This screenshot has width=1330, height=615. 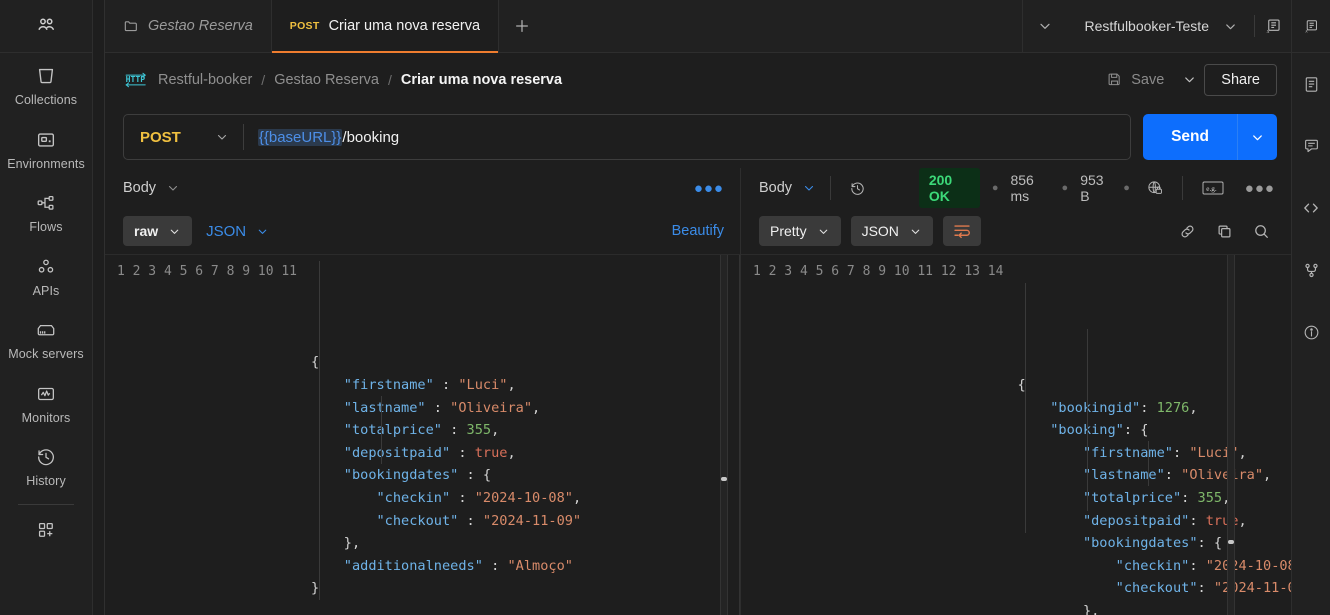 What do you see at coordinates (1231, 542) in the screenshot?
I see `response-scrollbar-thumb` at bounding box center [1231, 542].